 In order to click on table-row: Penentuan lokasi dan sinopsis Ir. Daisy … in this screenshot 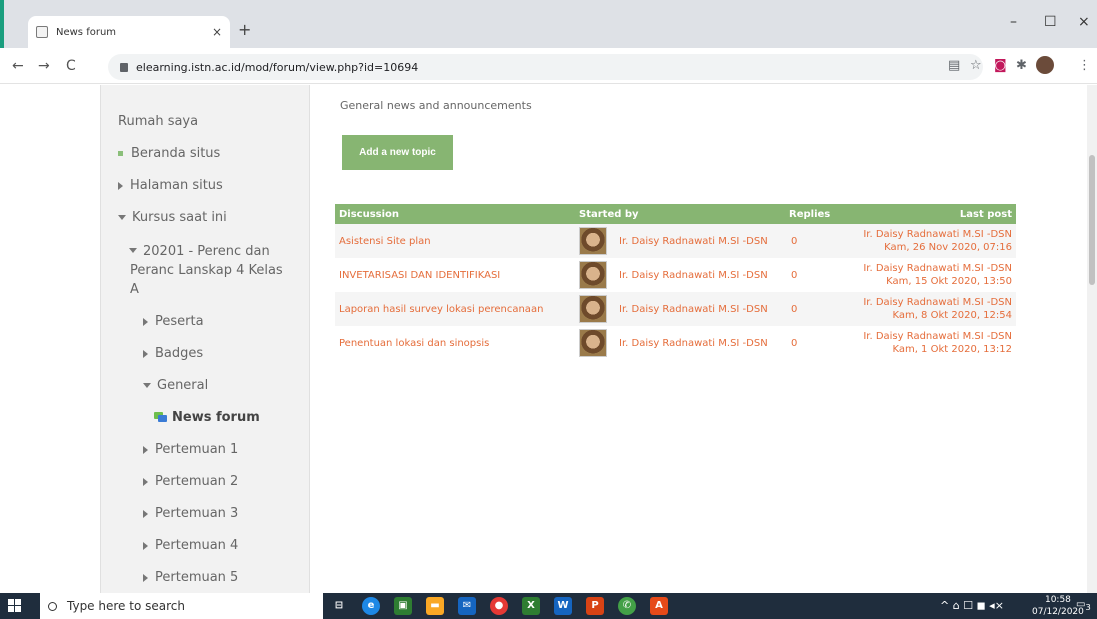, I will do `click(675, 343)`.